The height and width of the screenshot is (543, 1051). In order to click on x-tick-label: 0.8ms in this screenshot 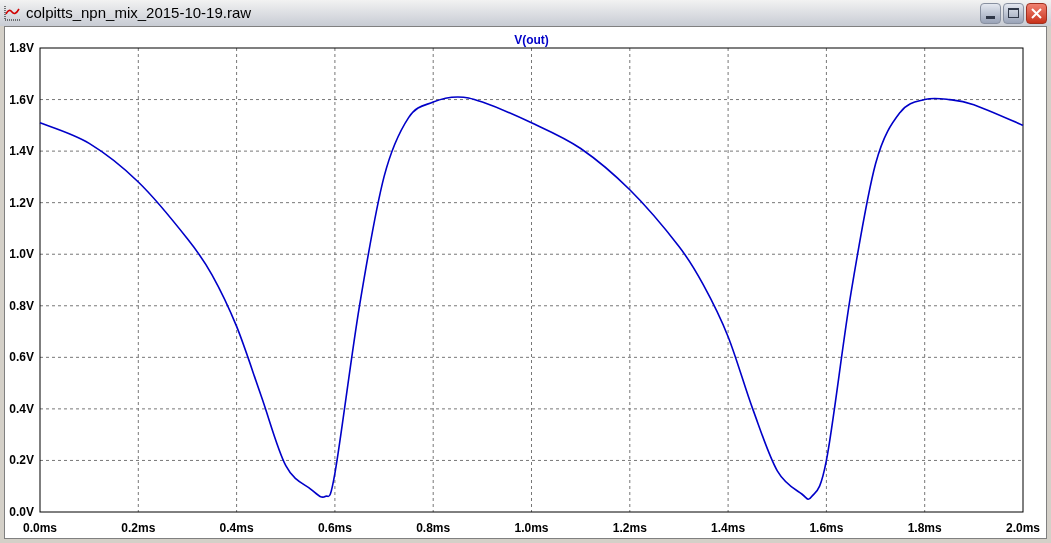, I will do `click(433, 528)`.